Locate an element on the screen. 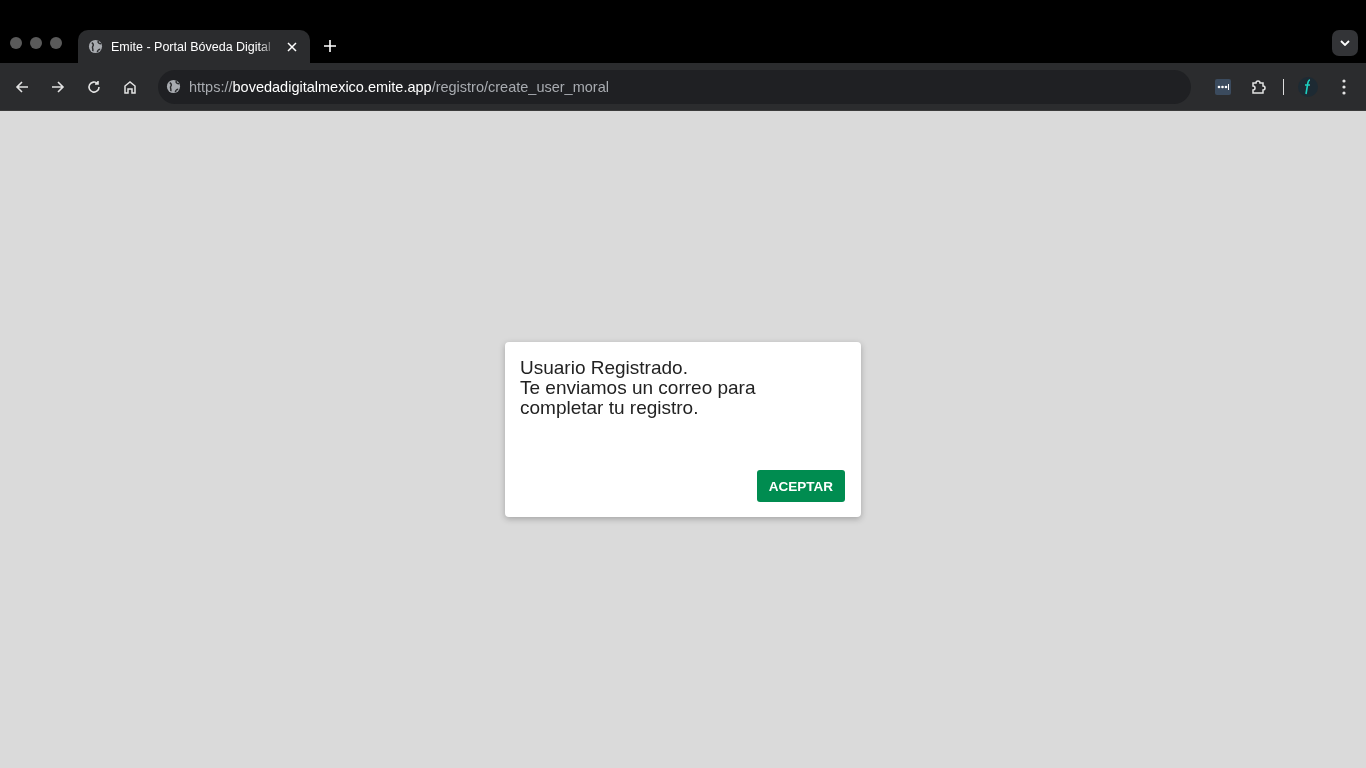 The image size is (1366, 768). tab-title: Emite - Portal Bóveda Digital is located at coordinates (191, 46).